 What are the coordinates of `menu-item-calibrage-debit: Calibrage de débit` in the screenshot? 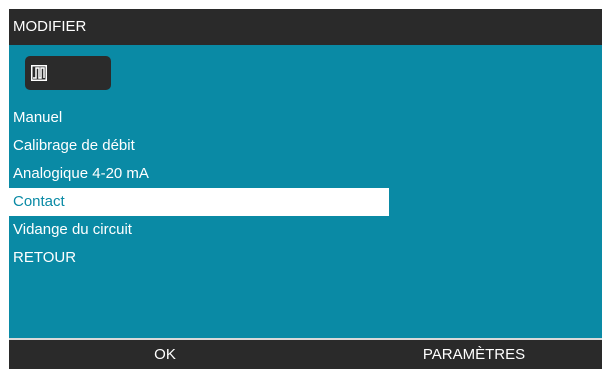 It's located at (199, 146).